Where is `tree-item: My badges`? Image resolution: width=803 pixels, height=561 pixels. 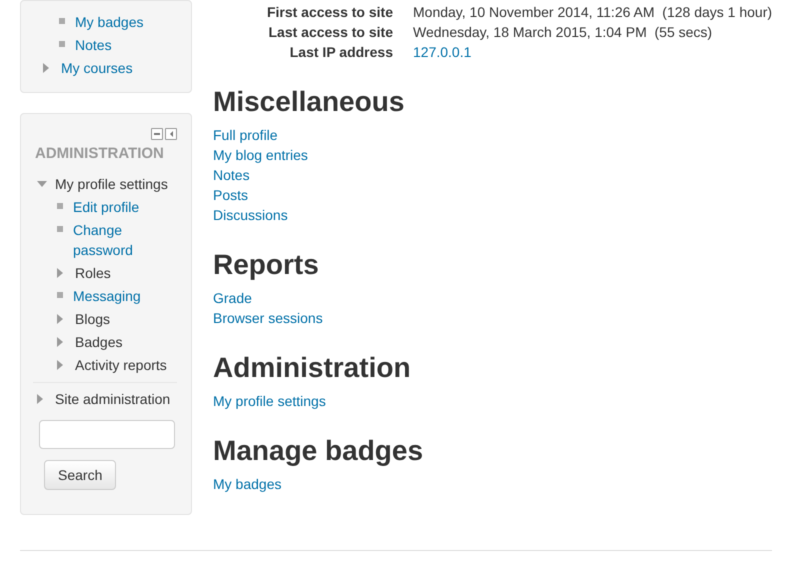 tree-item: My badges is located at coordinates (109, 22).